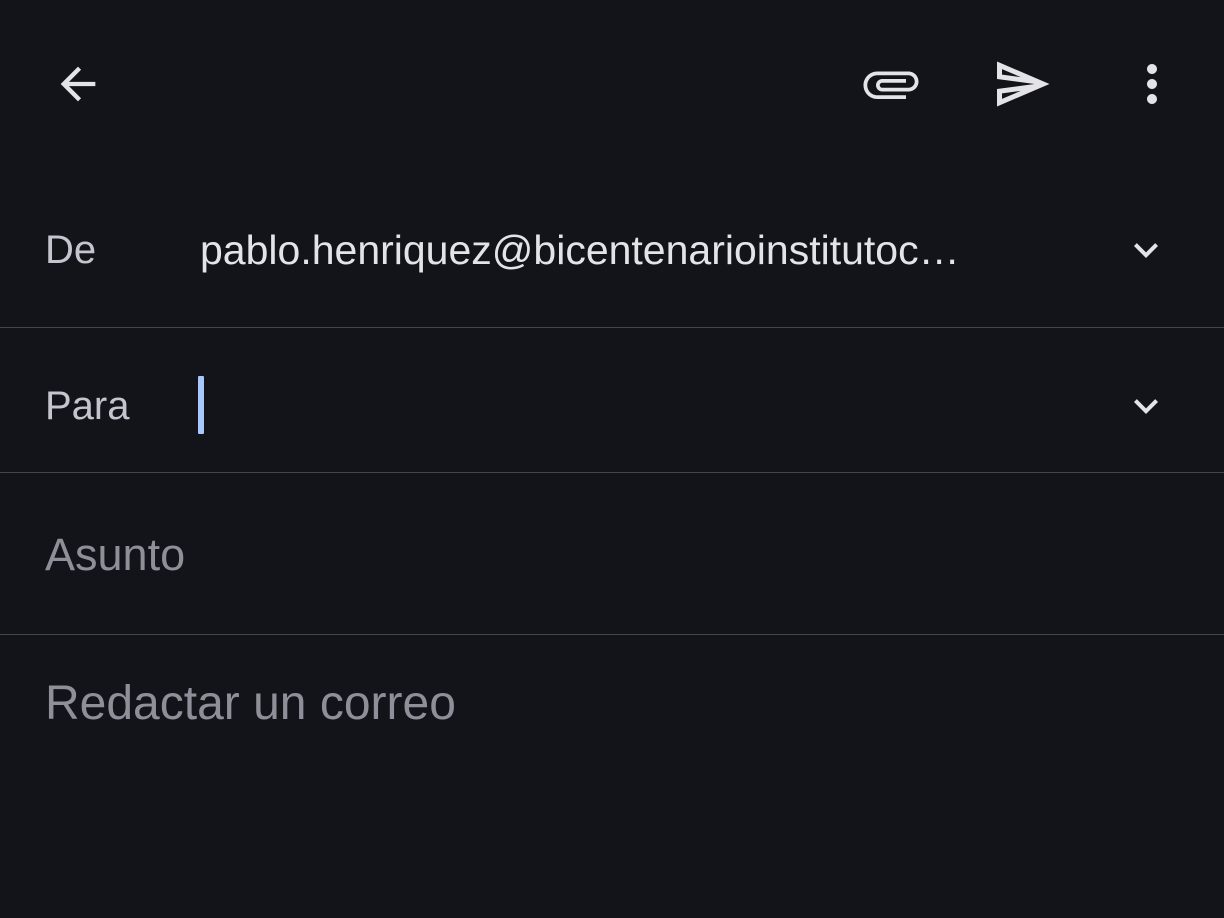 The height and width of the screenshot is (918, 1224). Describe the element at coordinates (201, 405) in the screenshot. I see `text-cursor` at that location.